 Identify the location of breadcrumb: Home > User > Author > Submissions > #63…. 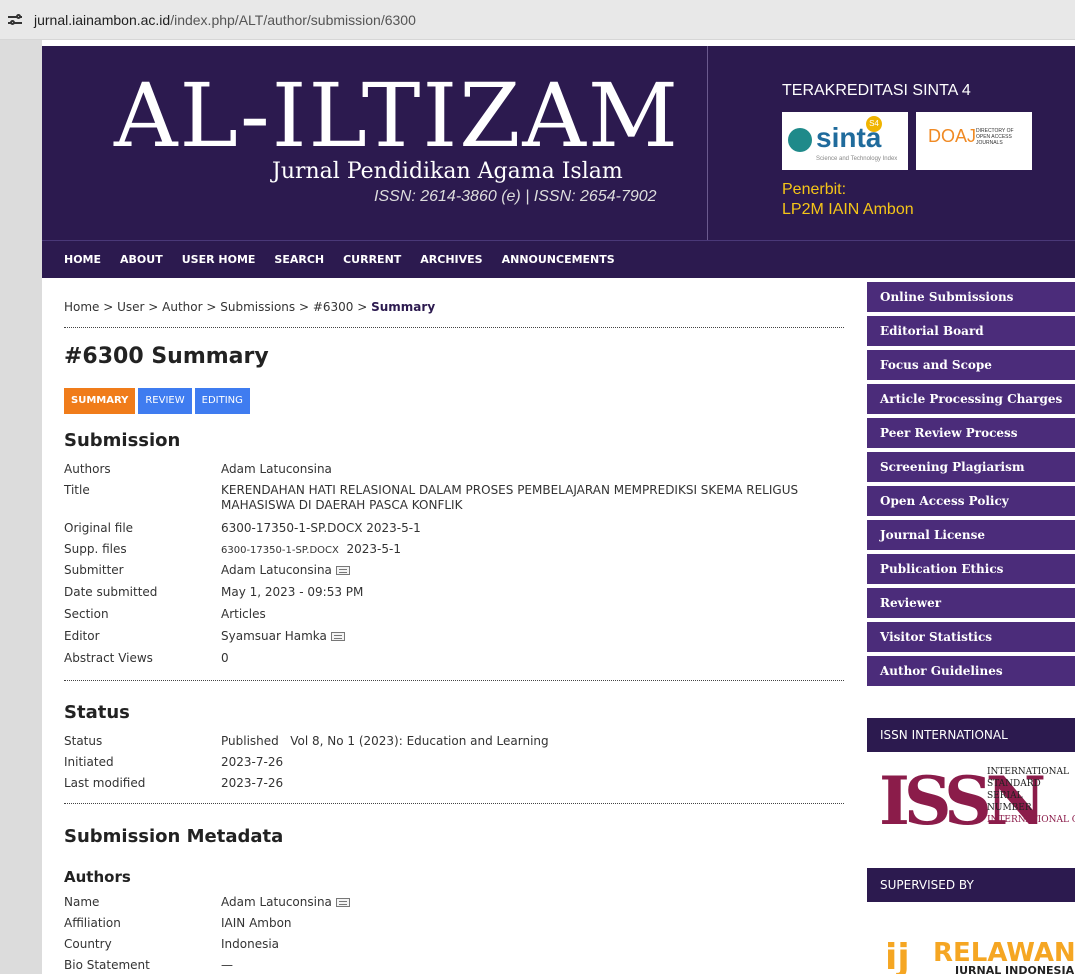
(249, 307).